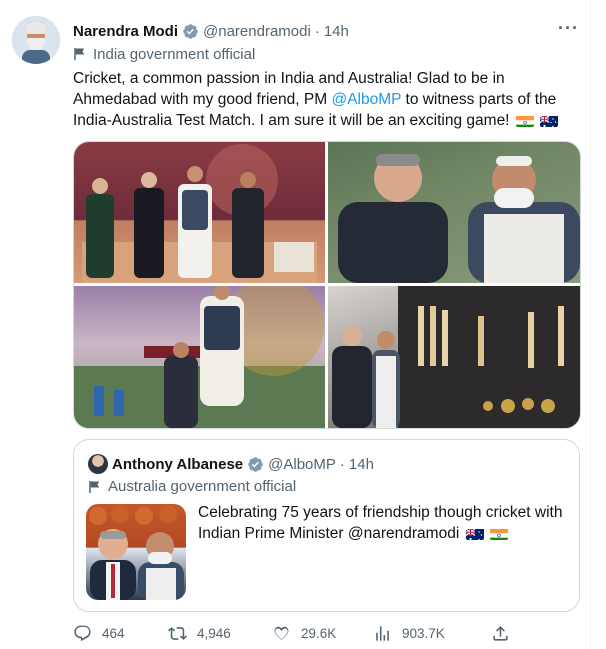 This screenshot has height=649, width=606. What do you see at coordinates (177, 633) in the screenshot?
I see `retweet-icon` at bounding box center [177, 633].